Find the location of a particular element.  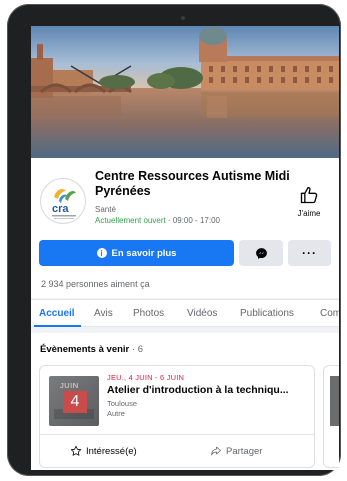

next-event-card is located at coordinates (331, 416).